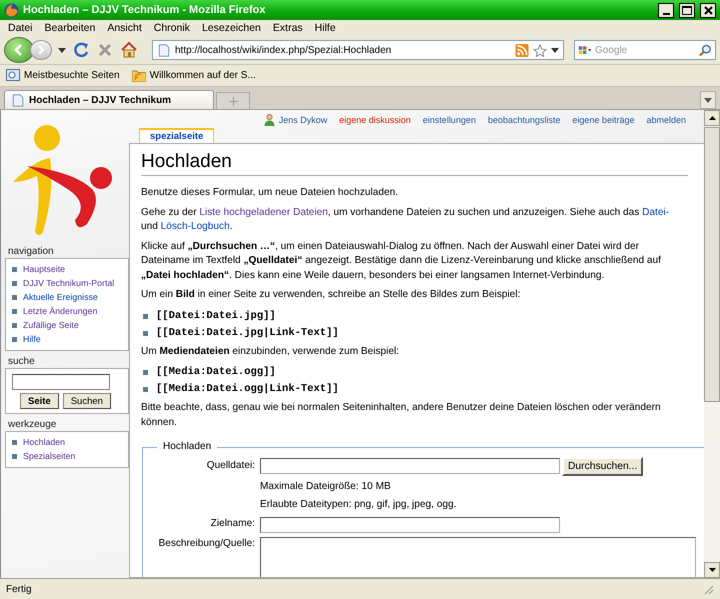  I want to click on portlet-heading: suche, so click(21, 361).